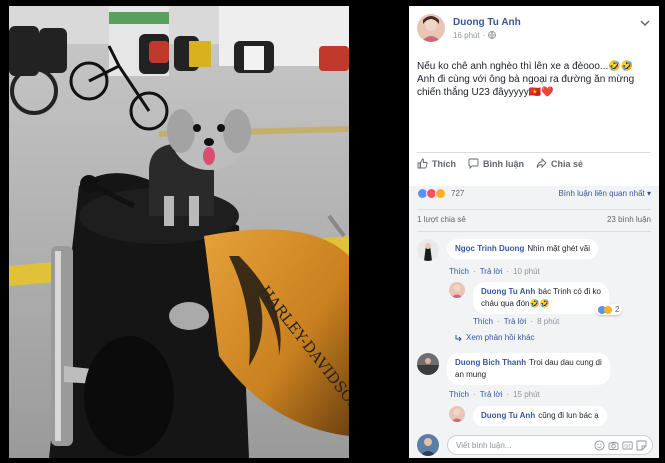 The height and width of the screenshot is (463, 665). Describe the element at coordinates (422, 163) in the screenshot. I see `thumbs-up-icon` at that location.